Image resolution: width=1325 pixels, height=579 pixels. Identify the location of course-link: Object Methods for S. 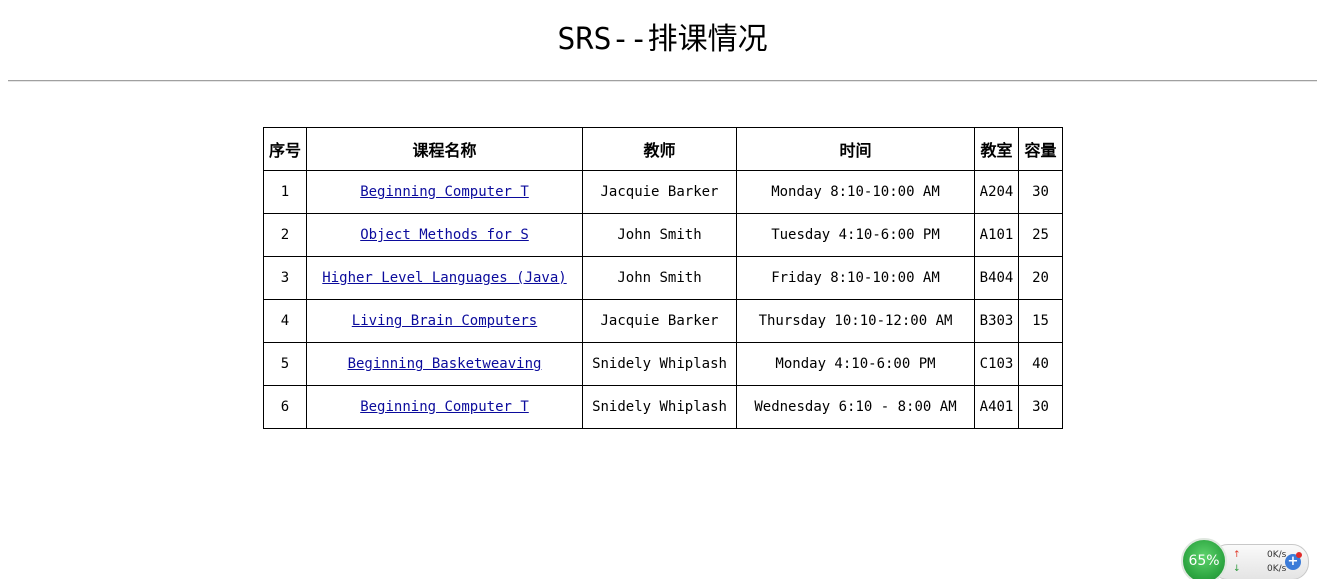
(444, 235).